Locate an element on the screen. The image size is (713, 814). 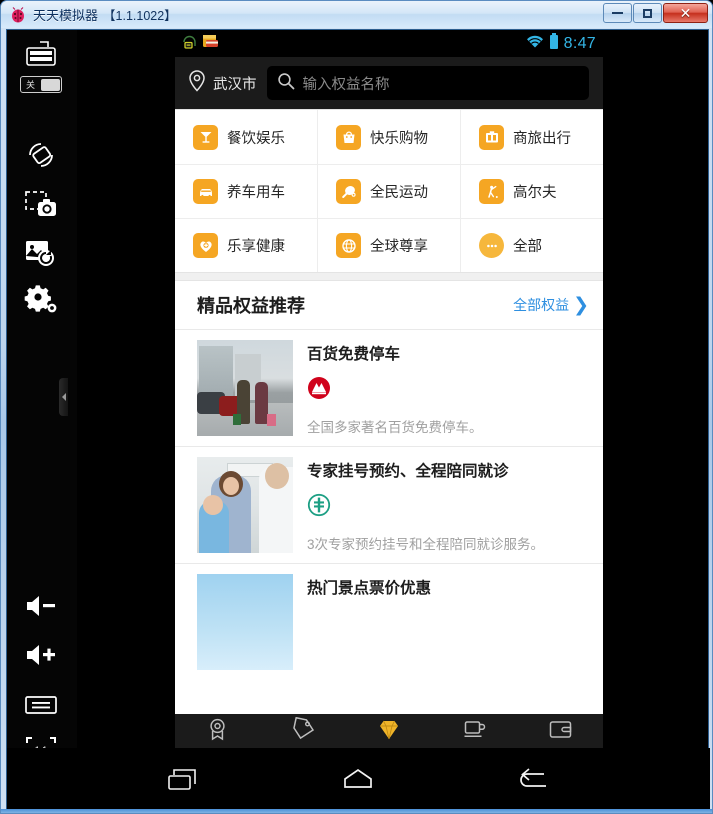
android-nav-bar is located at coordinates (358, 779).